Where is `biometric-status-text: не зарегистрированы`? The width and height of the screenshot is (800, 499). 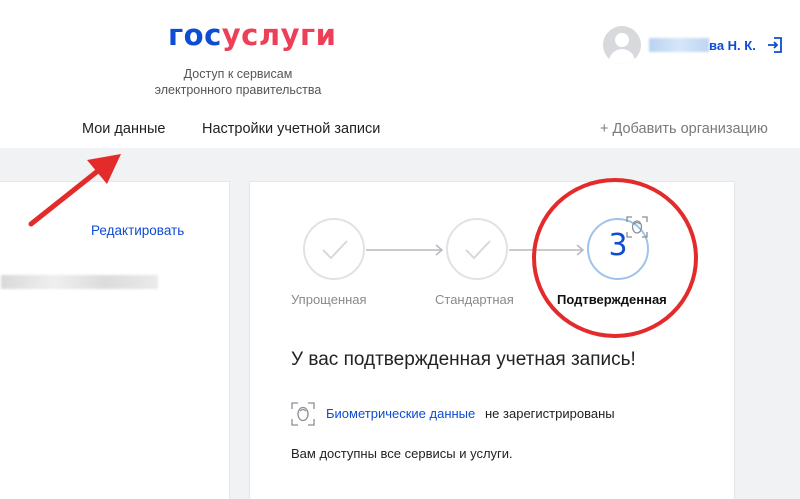 biometric-status-text: не зарегистрированы is located at coordinates (550, 413).